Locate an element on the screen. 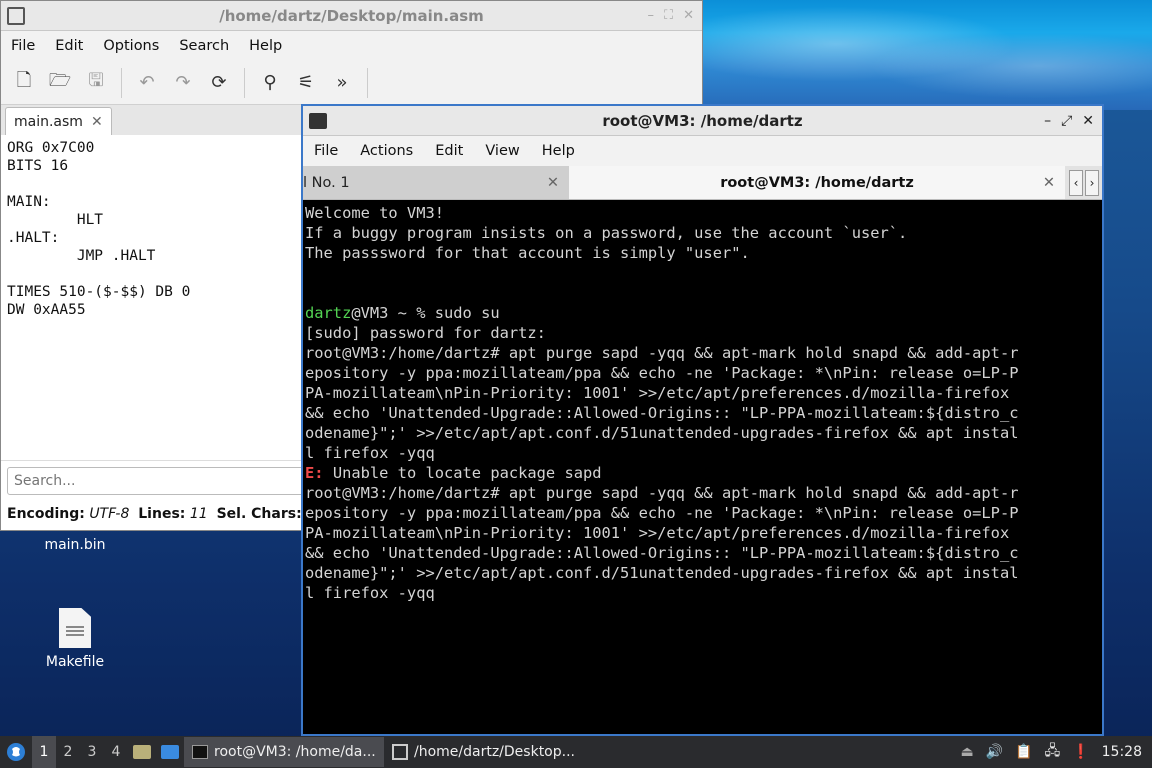 The width and height of the screenshot is (1152, 768). encoding-label: Encoding: is located at coordinates (46, 514).